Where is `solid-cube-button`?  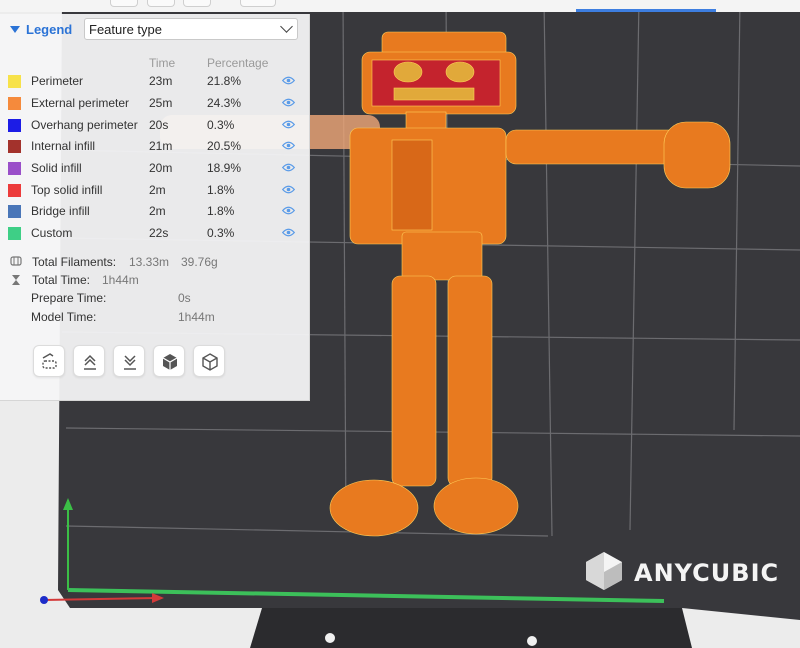
solid-cube-button is located at coordinates (169, 361).